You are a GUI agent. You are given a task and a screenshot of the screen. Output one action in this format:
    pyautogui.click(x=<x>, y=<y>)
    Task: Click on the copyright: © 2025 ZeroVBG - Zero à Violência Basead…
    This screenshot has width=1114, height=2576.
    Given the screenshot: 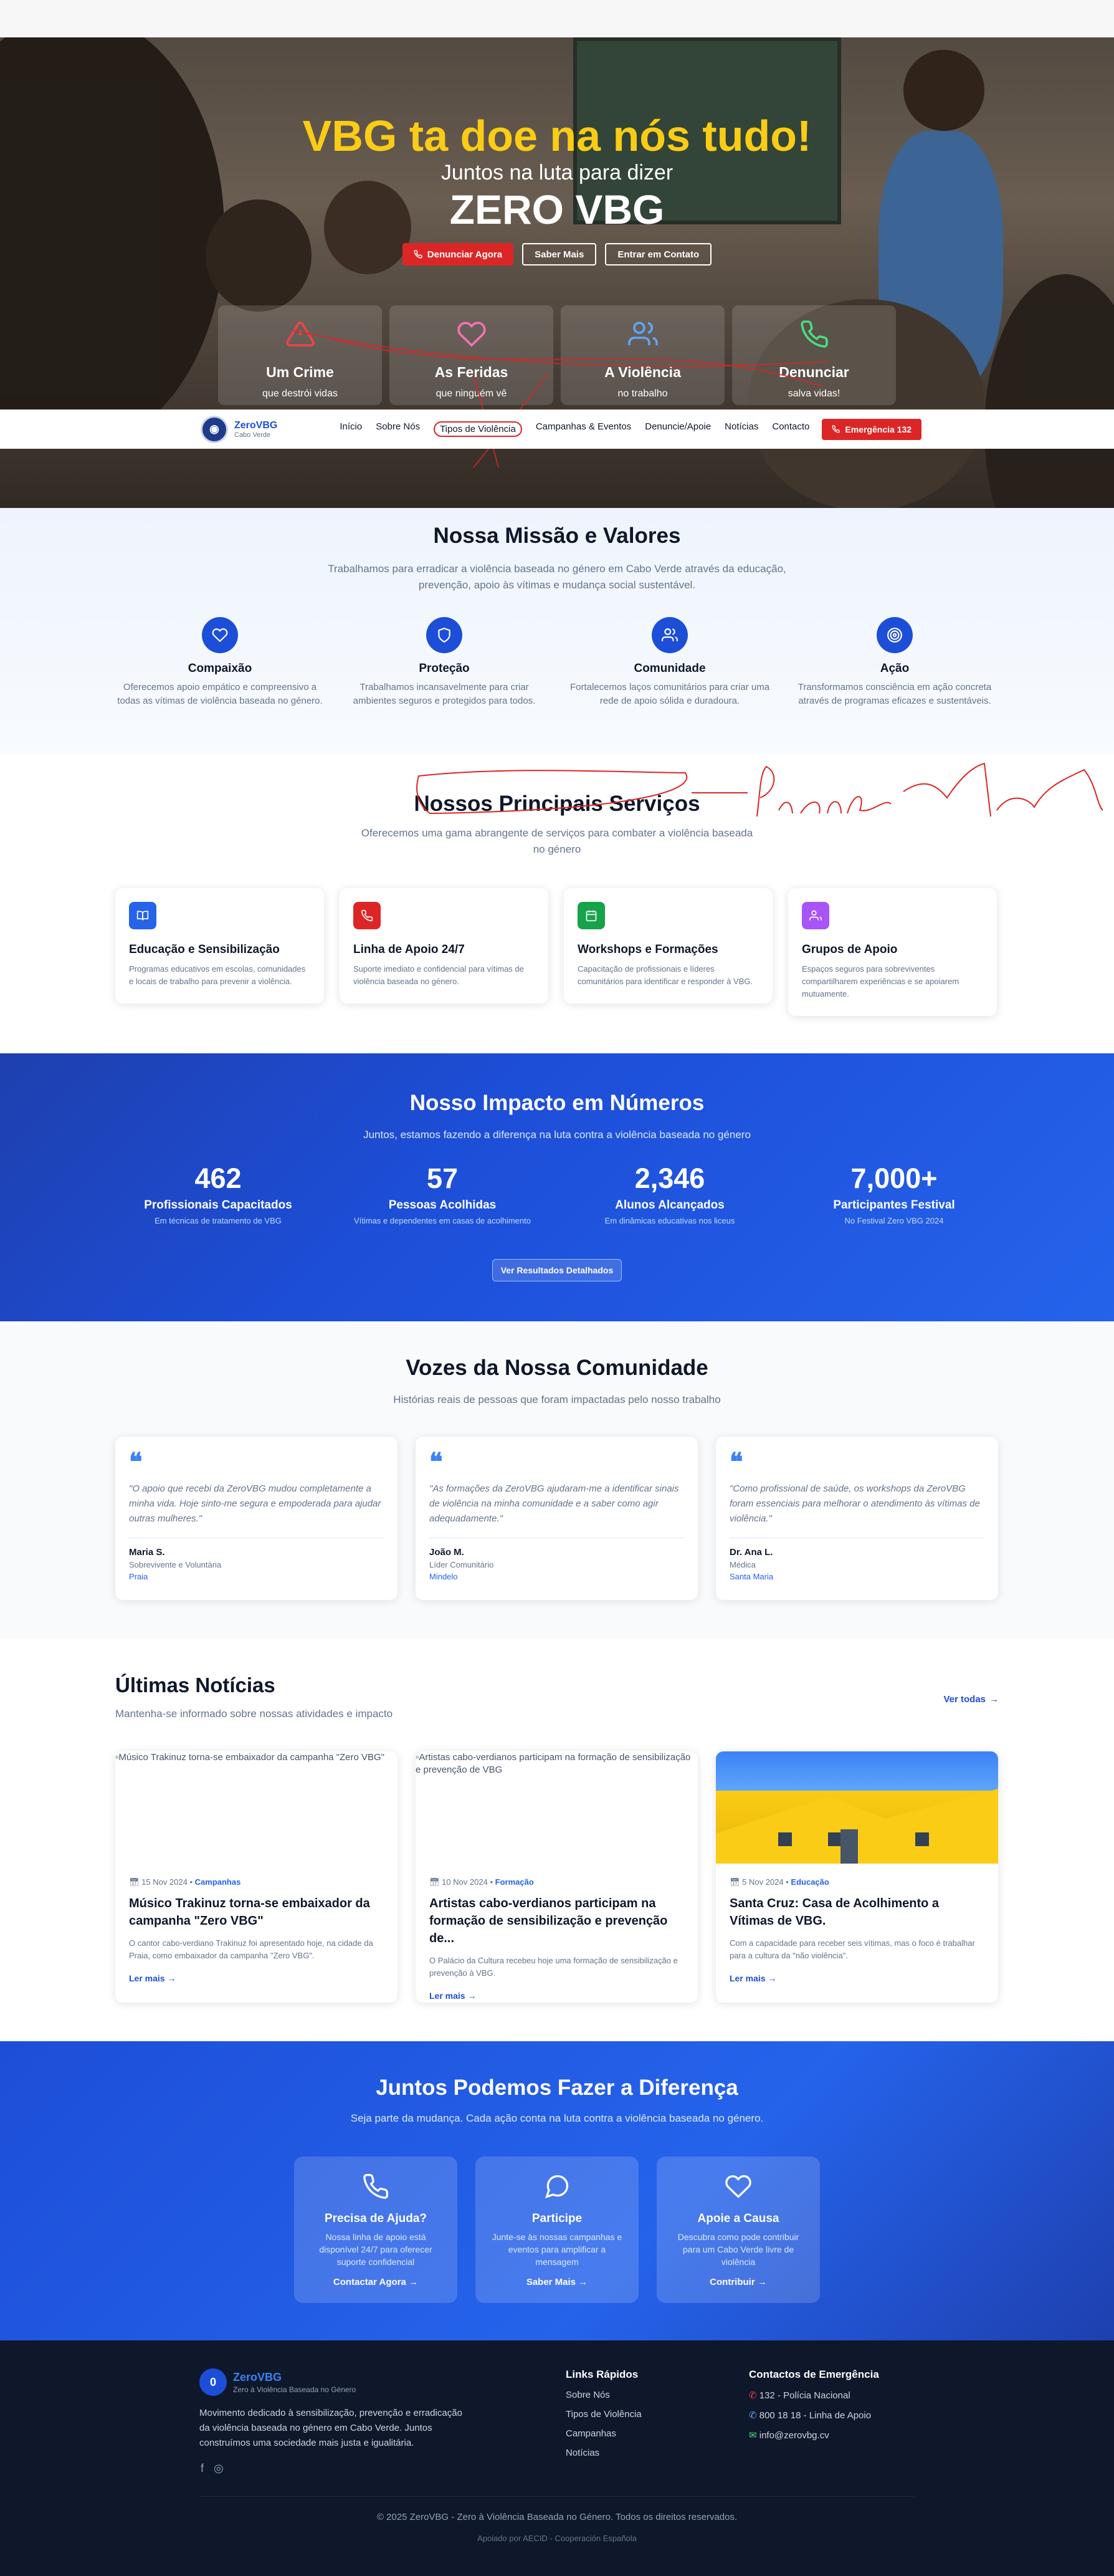 What is the action you would take?
    pyautogui.click(x=557, y=2517)
    